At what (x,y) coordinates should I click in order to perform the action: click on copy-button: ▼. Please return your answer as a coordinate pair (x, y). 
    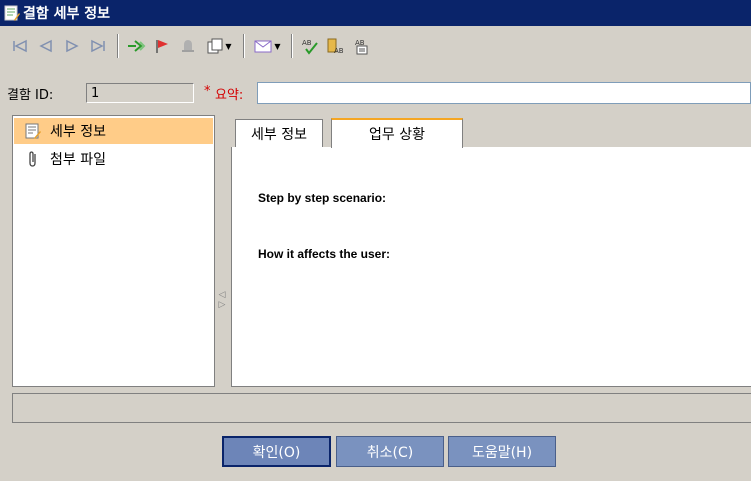
    Looking at the image, I should click on (219, 46).